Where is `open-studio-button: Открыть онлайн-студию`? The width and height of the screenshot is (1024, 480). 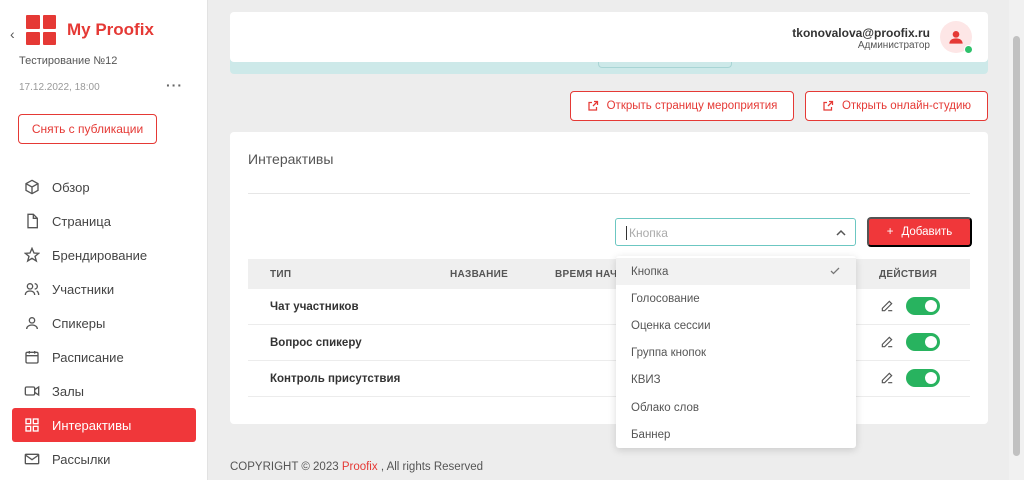 open-studio-button: Открыть онлайн-студию is located at coordinates (896, 106).